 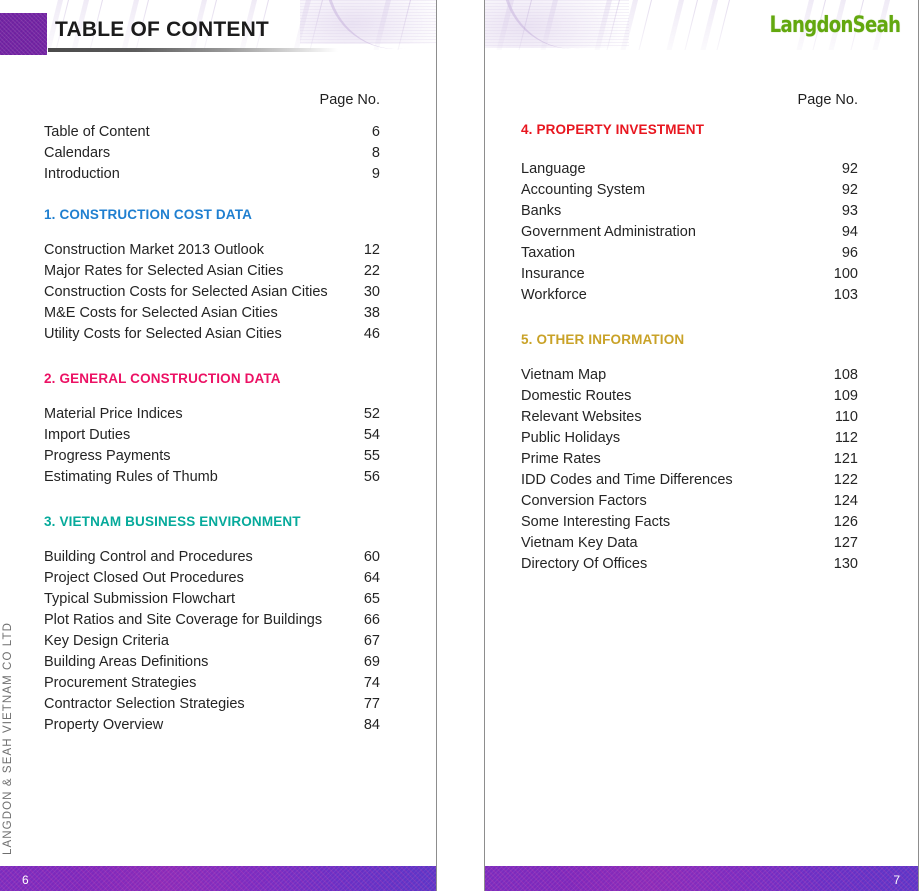 I want to click on toc-entry-label: Workforce, so click(x=554, y=295).